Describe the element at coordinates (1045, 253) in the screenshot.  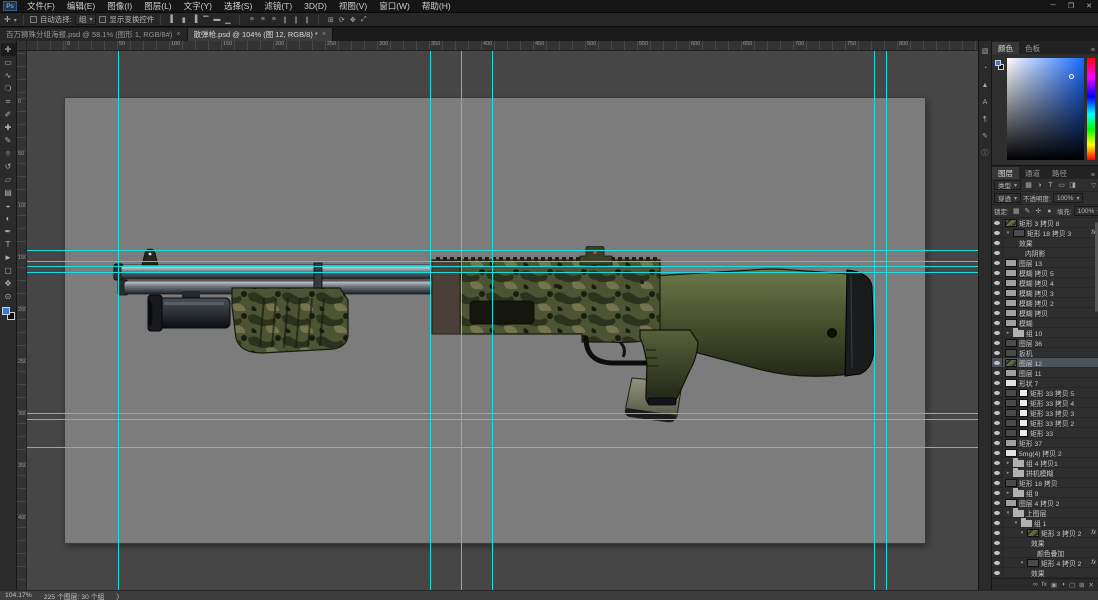
I see `layer-row-3: 内阴影` at that location.